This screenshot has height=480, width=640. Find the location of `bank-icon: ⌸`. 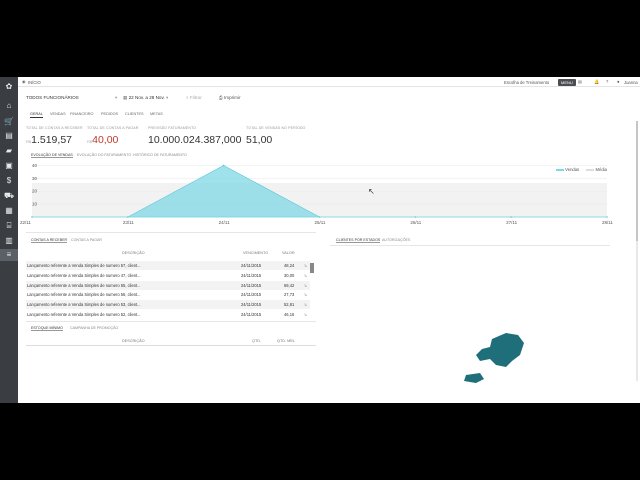

bank-icon: ⌸ is located at coordinates (9, 226).